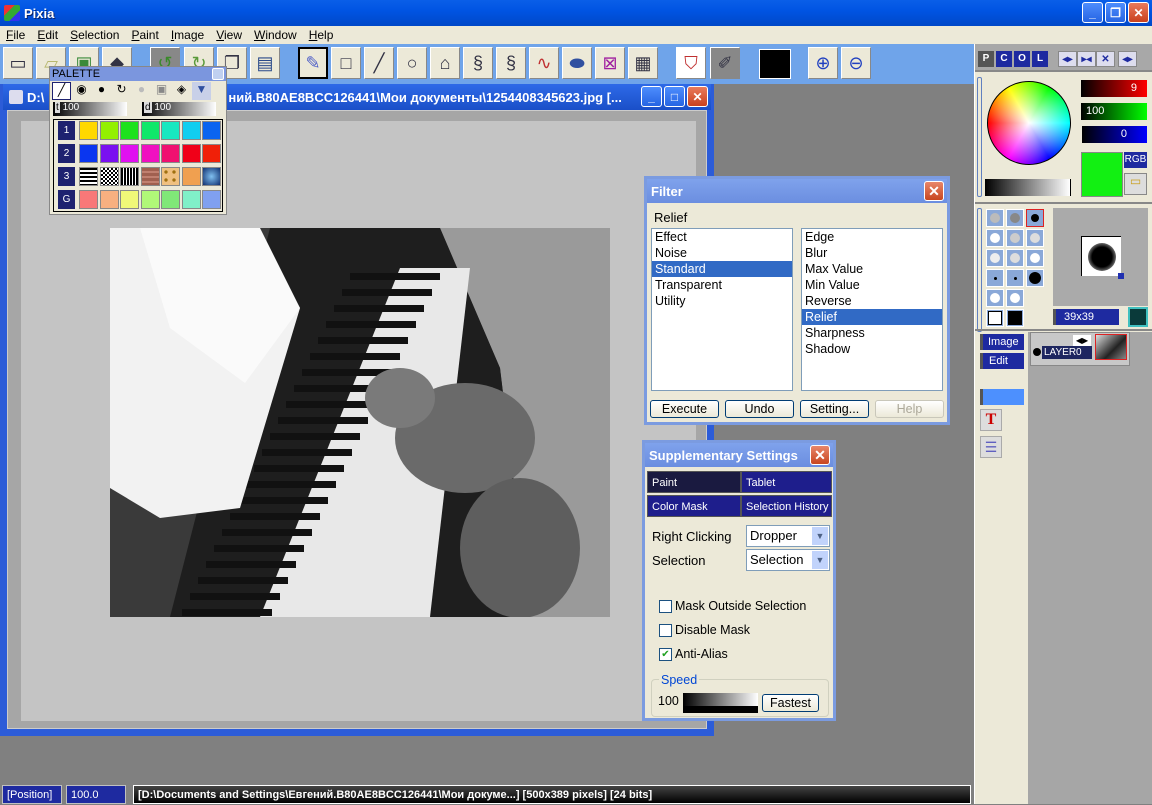  What do you see at coordinates (1114, 88) in the screenshot?
I see `red-slider: 9` at bounding box center [1114, 88].